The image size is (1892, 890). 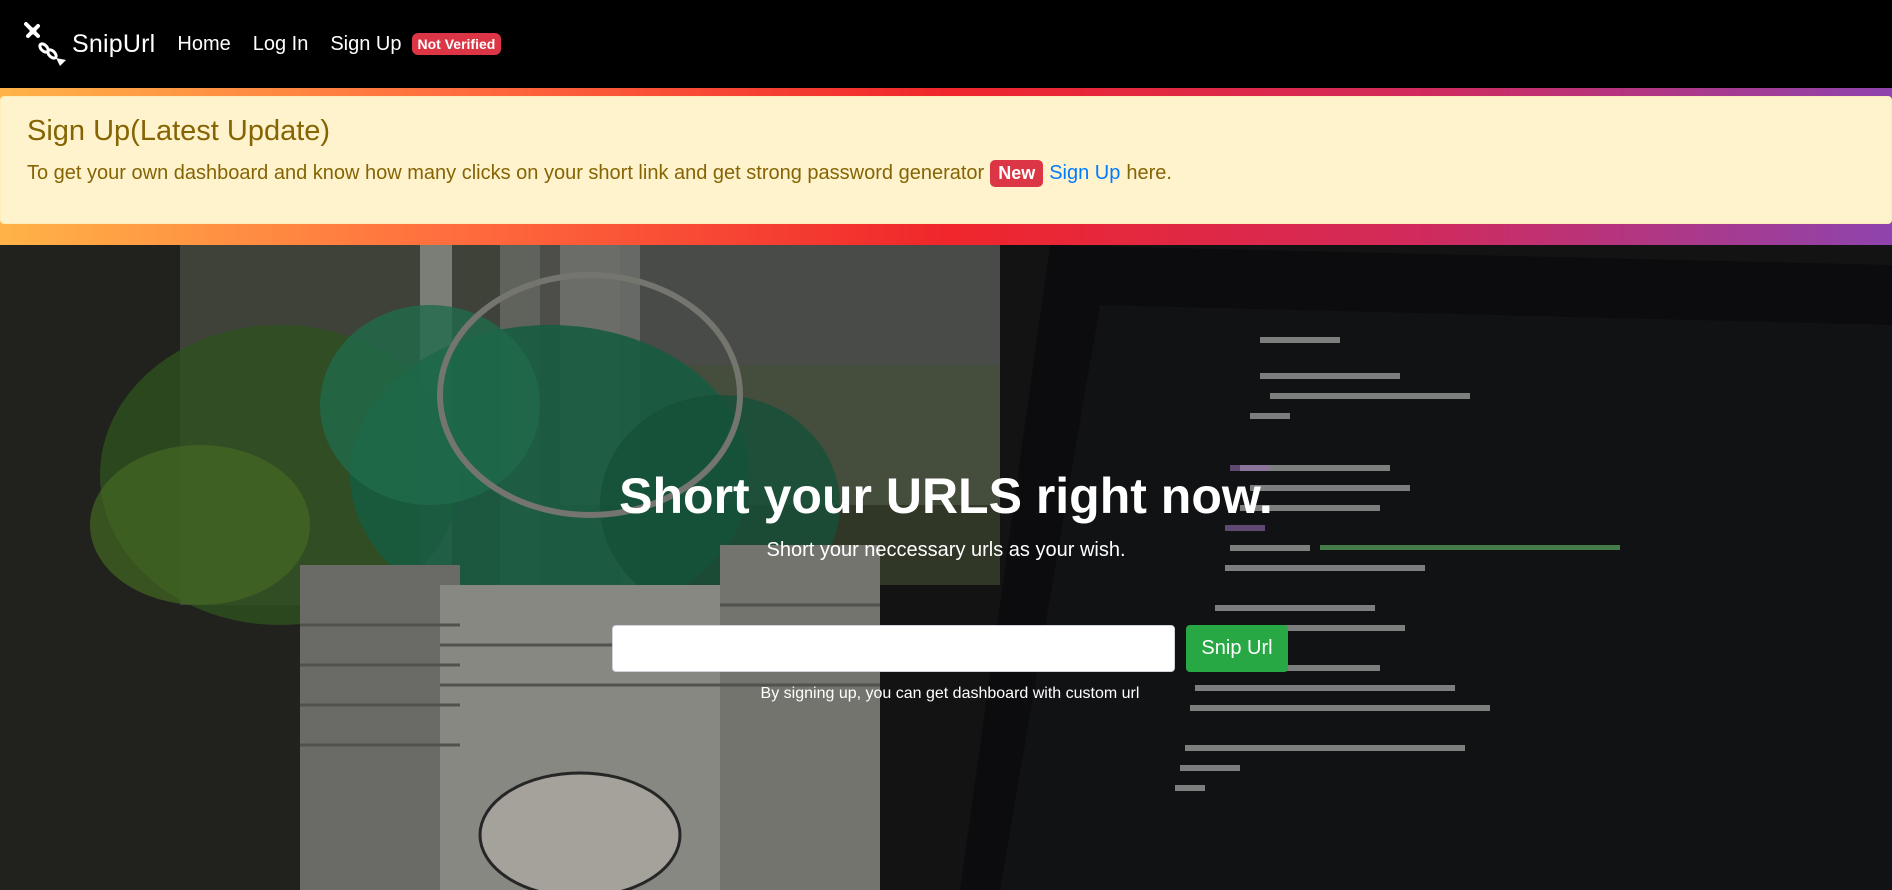 I want to click on new-badge: New, so click(x=1017, y=173).